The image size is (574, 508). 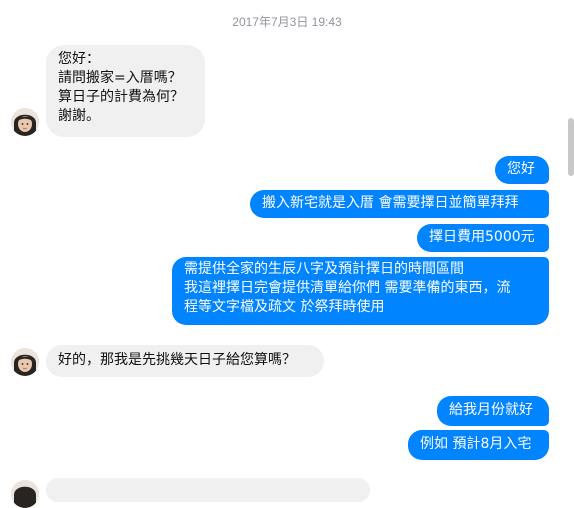 What do you see at coordinates (79, 59) in the screenshot?
I see `message-line: 您好：` at bounding box center [79, 59].